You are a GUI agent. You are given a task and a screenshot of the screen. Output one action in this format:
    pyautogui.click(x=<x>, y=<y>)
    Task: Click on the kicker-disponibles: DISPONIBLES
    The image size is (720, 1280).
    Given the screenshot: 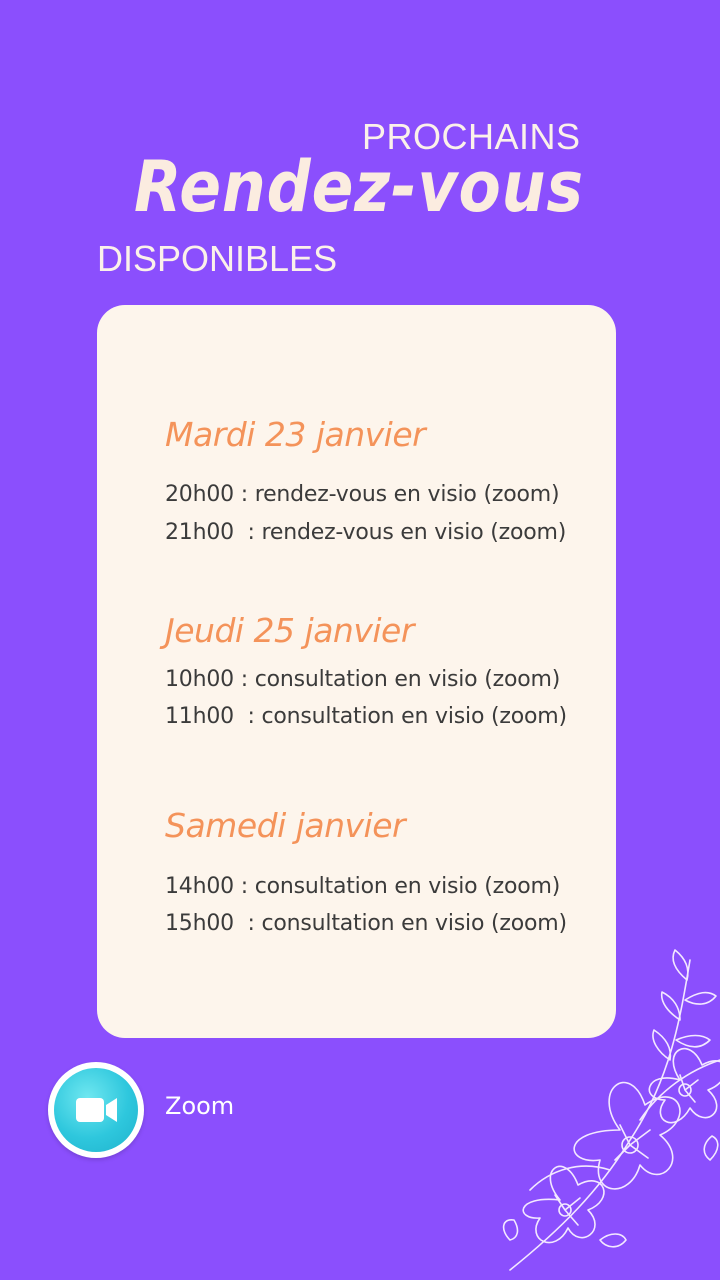 What is the action you would take?
    pyautogui.click(x=217, y=258)
    